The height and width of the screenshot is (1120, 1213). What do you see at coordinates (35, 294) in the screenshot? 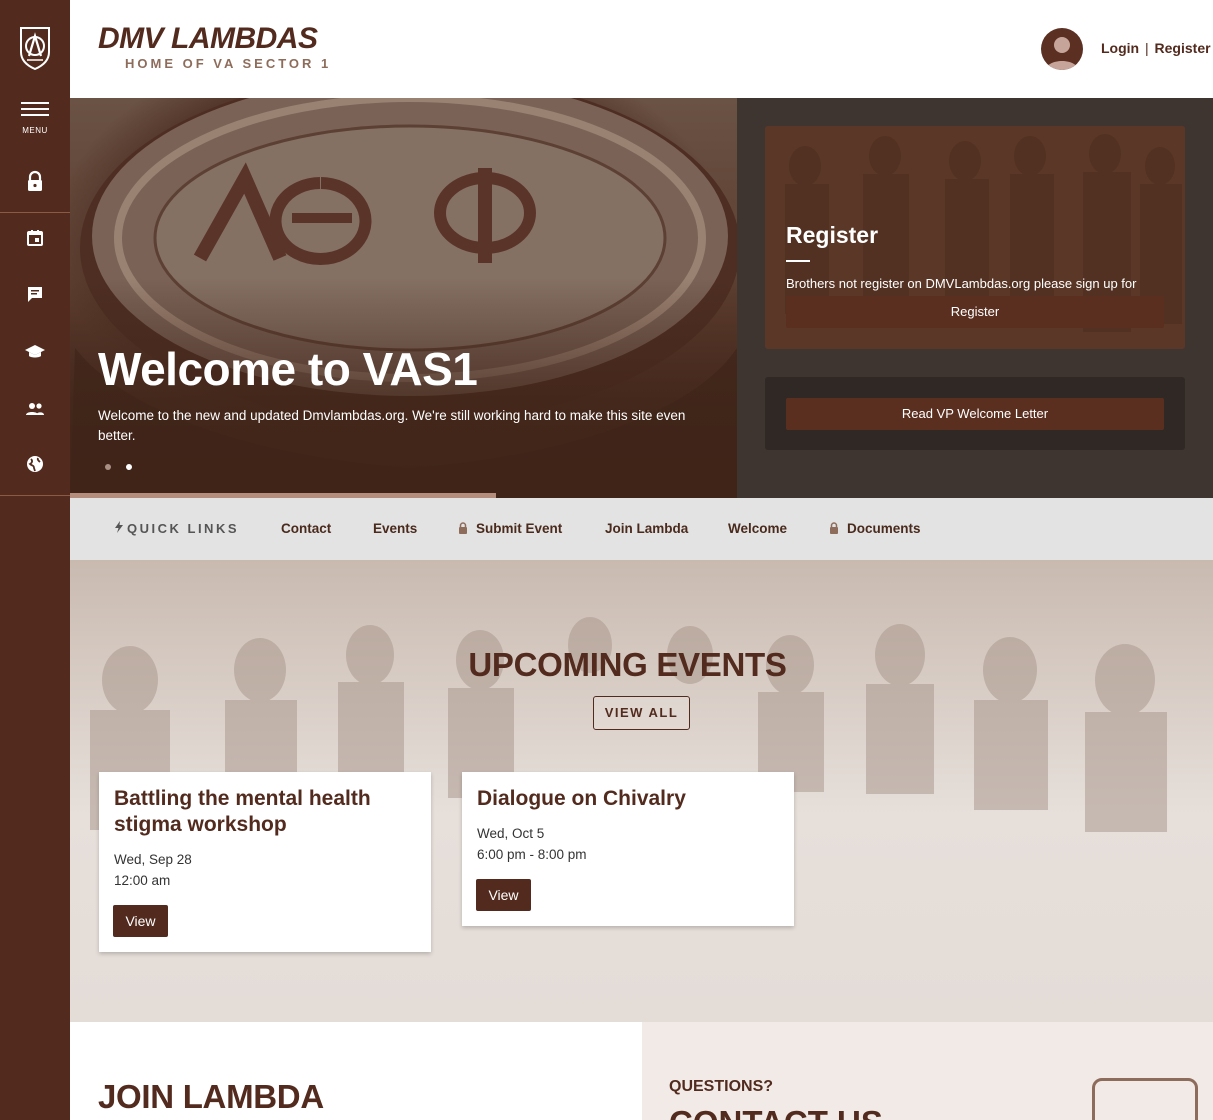
I see `chat-icon` at bounding box center [35, 294].